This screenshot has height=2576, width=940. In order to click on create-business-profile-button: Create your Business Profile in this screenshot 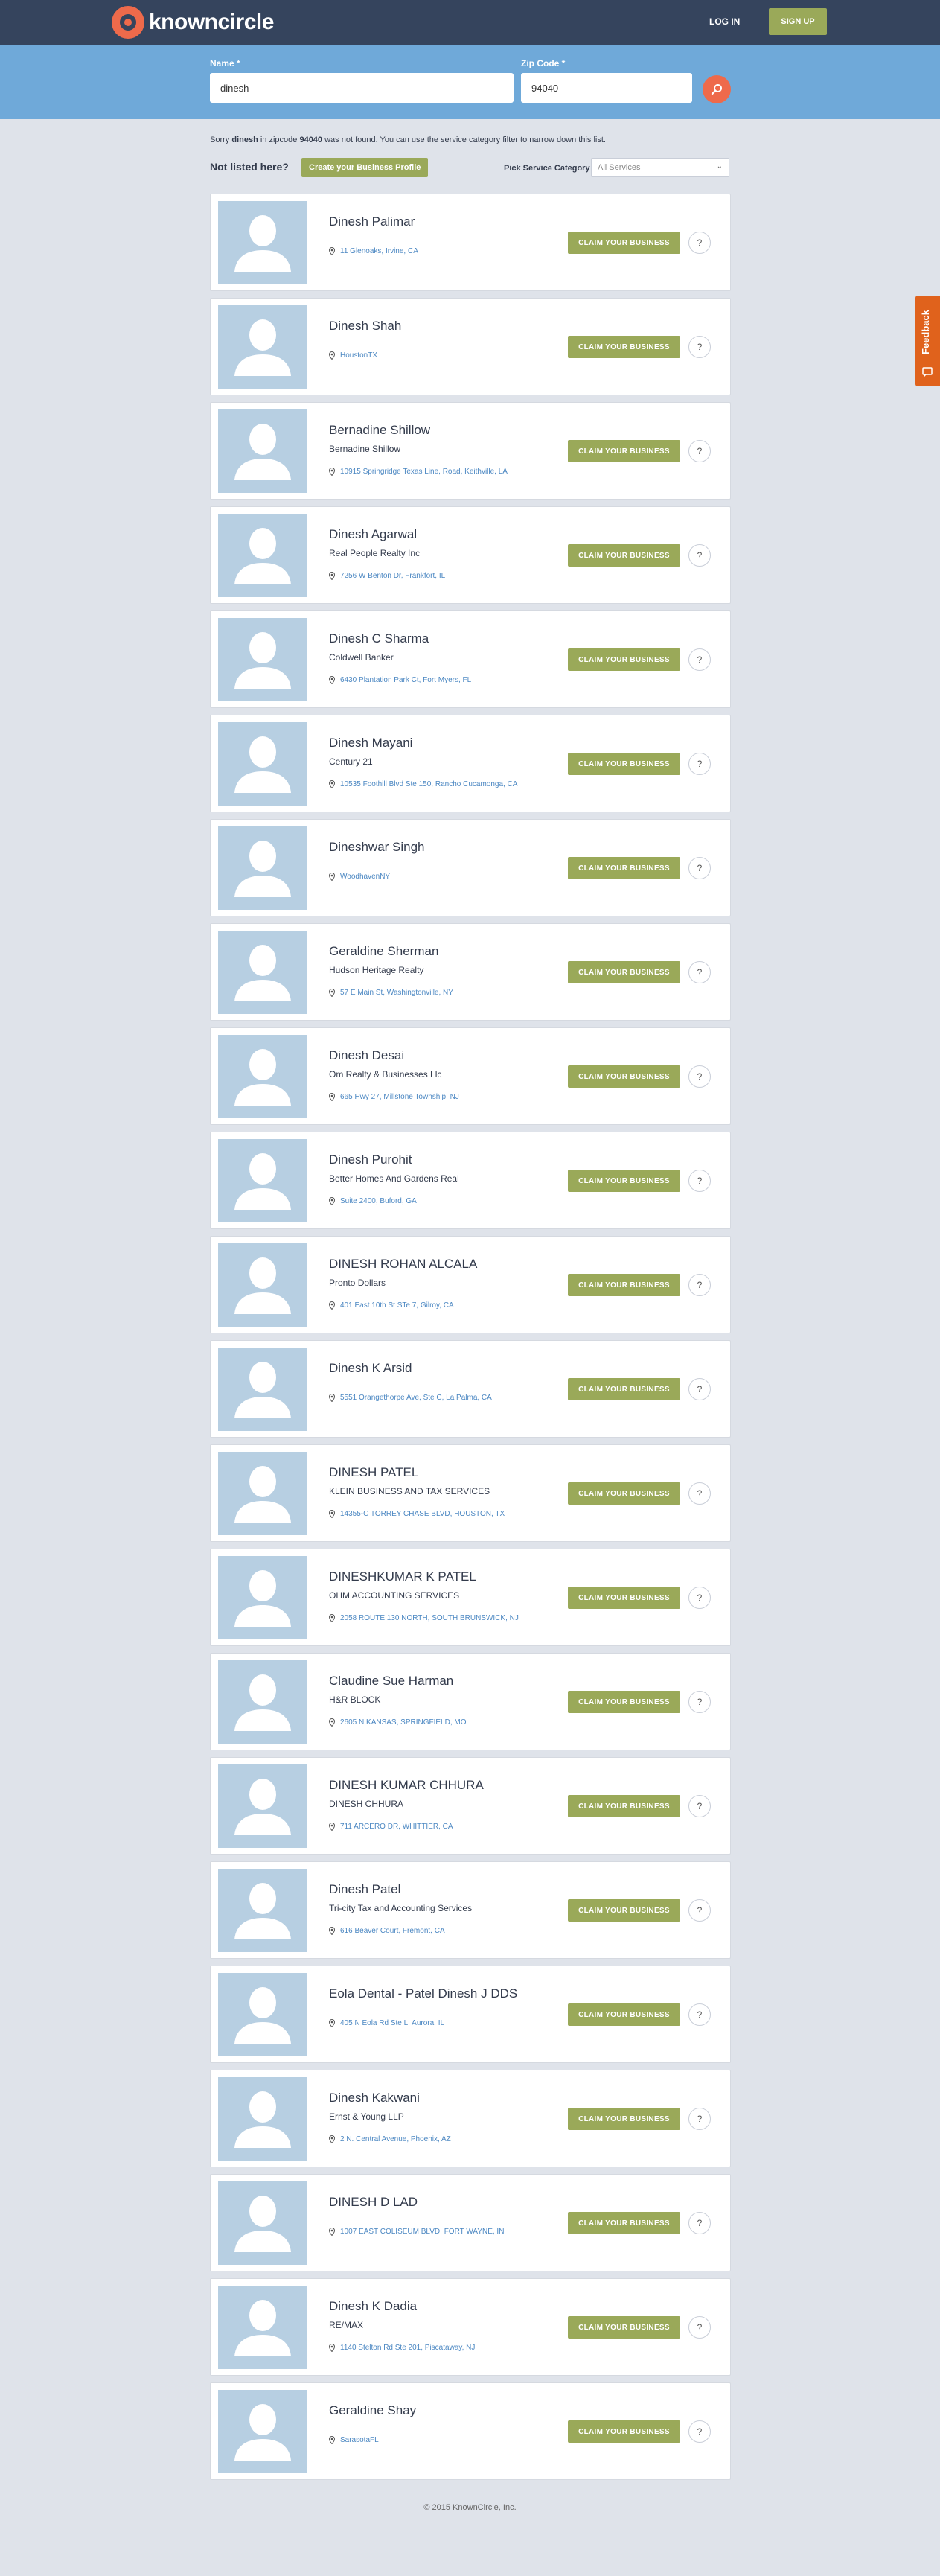, I will do `click(365, 167)`.